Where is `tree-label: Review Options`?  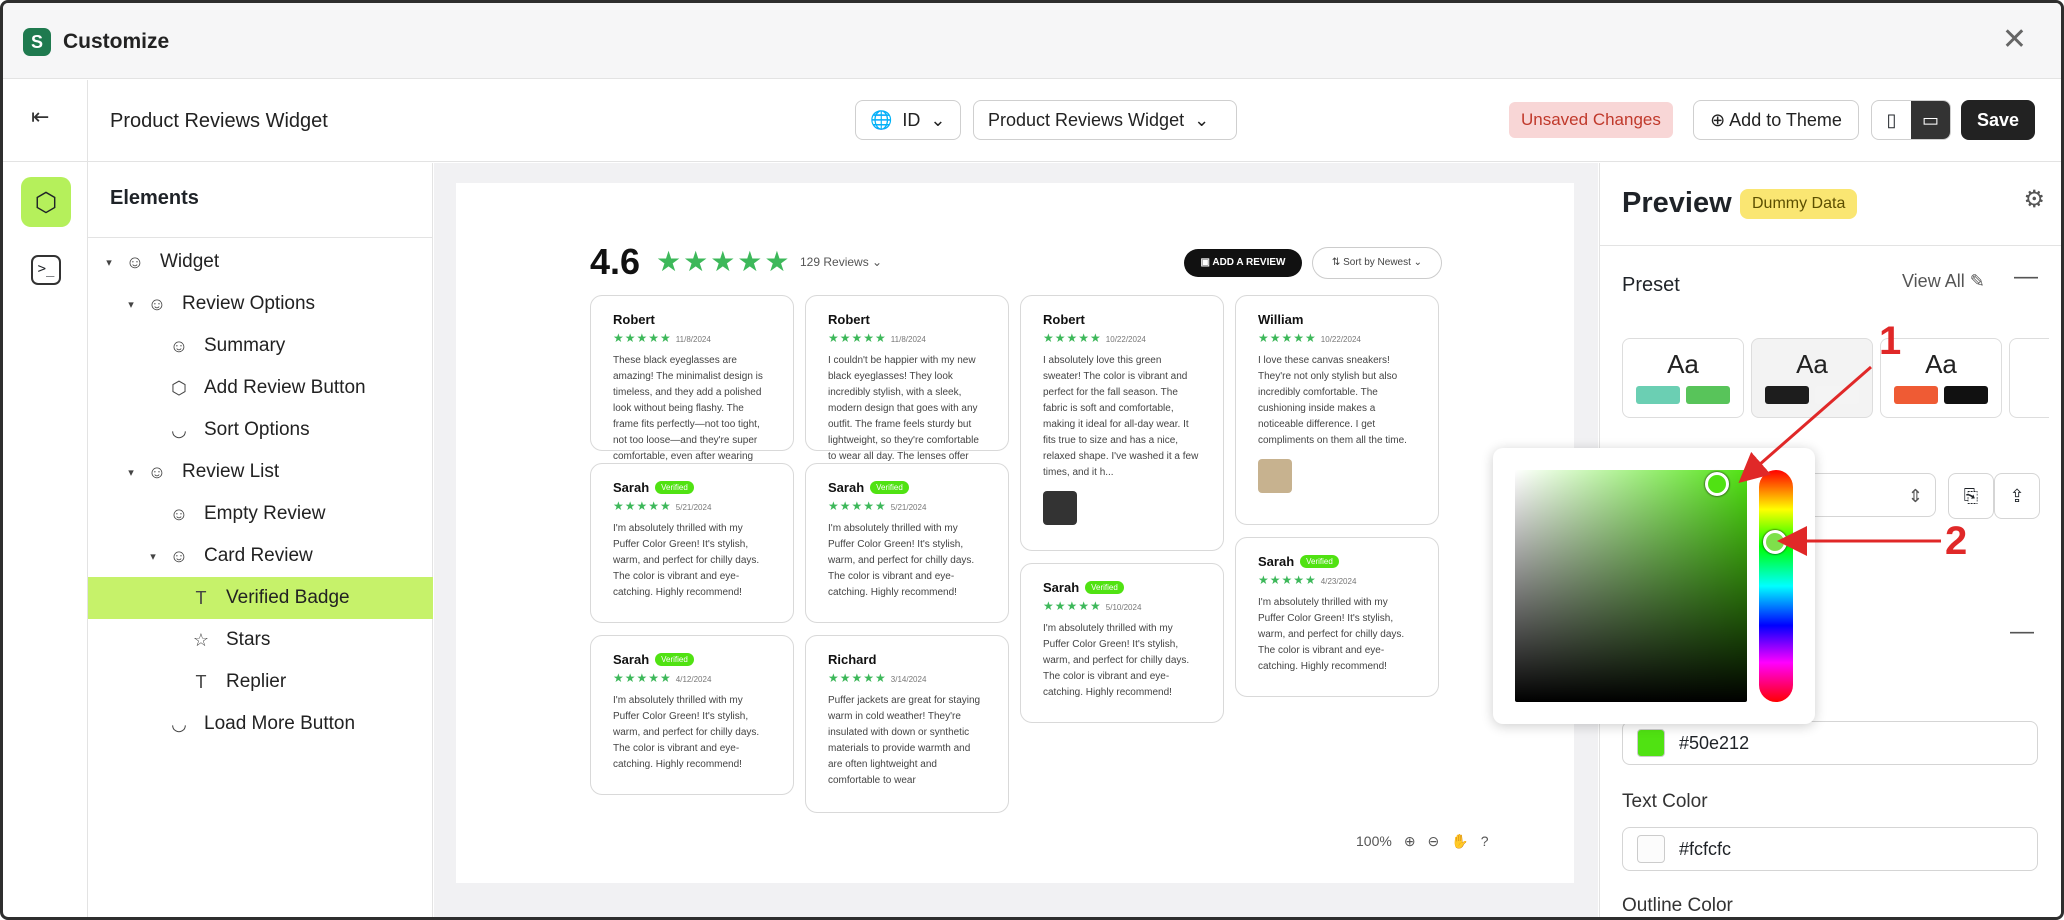 tree-label: Review Options is located at coordinates (249, 303).